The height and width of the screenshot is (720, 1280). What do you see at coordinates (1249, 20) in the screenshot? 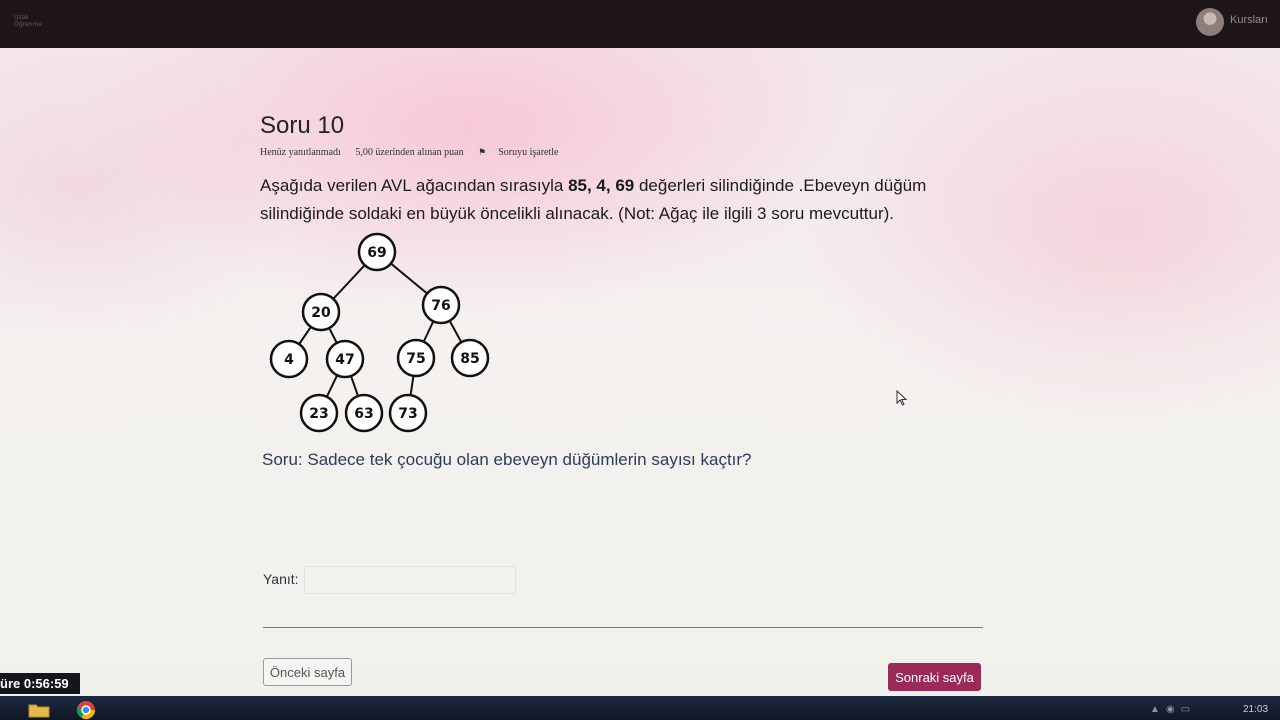
I see `user-menu-label: Kursları` at bounding box center [1249, 20].